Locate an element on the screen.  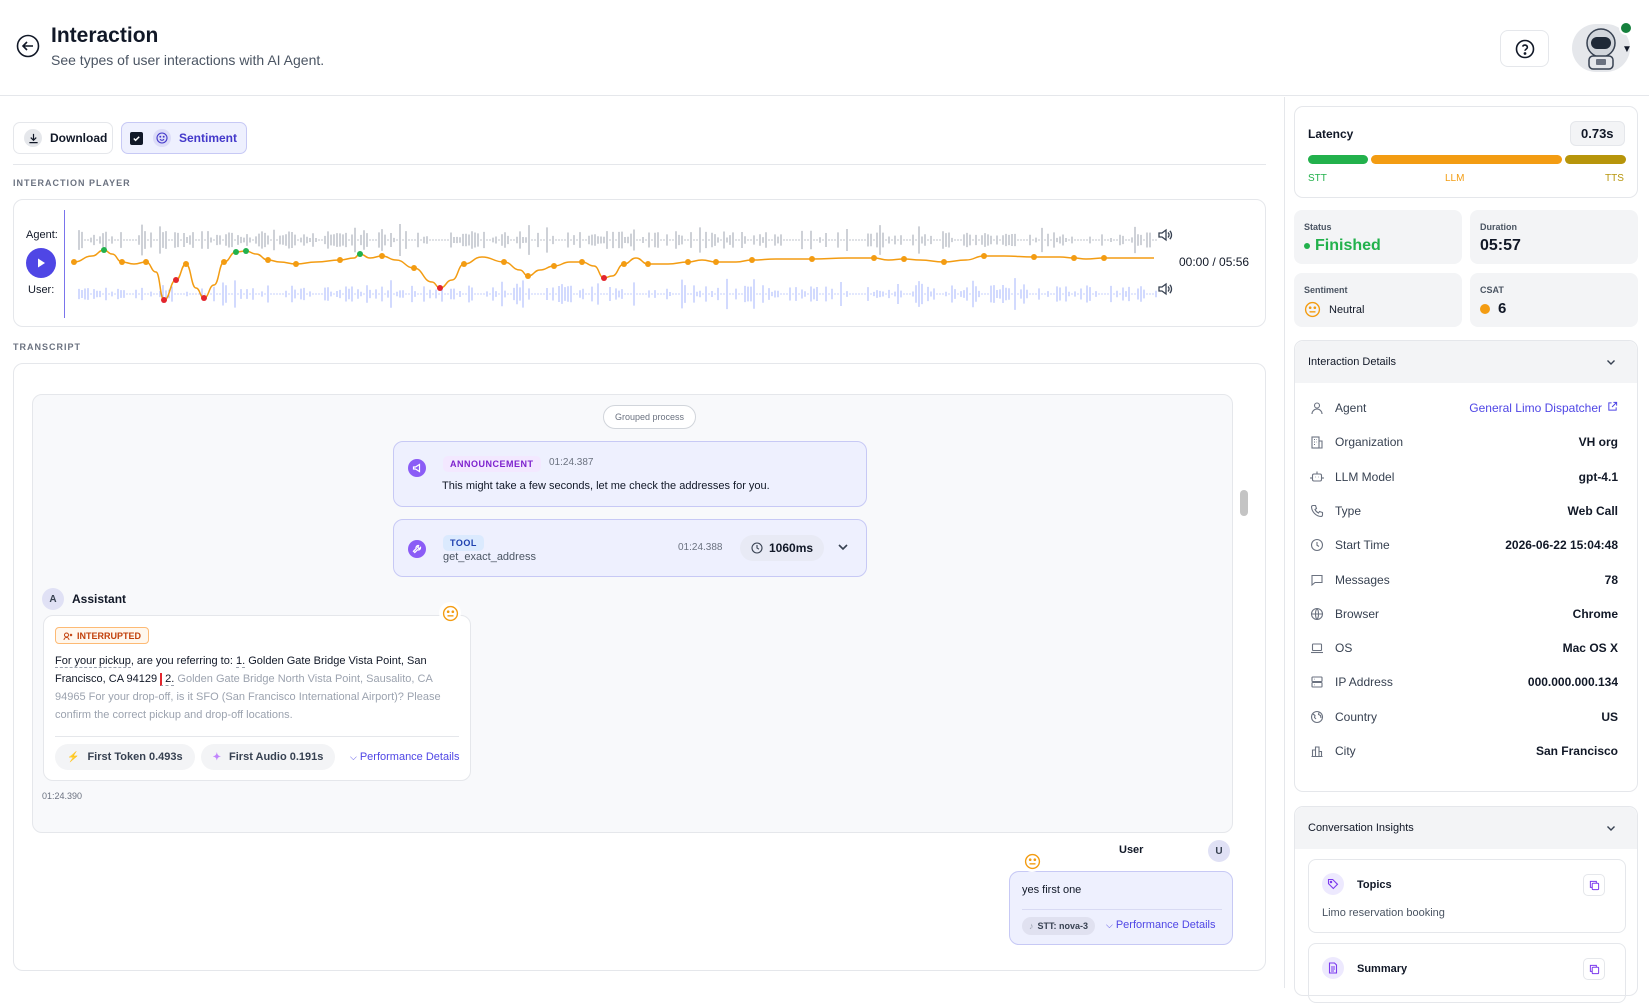
status-dot is located at coordinates (1307, 246).